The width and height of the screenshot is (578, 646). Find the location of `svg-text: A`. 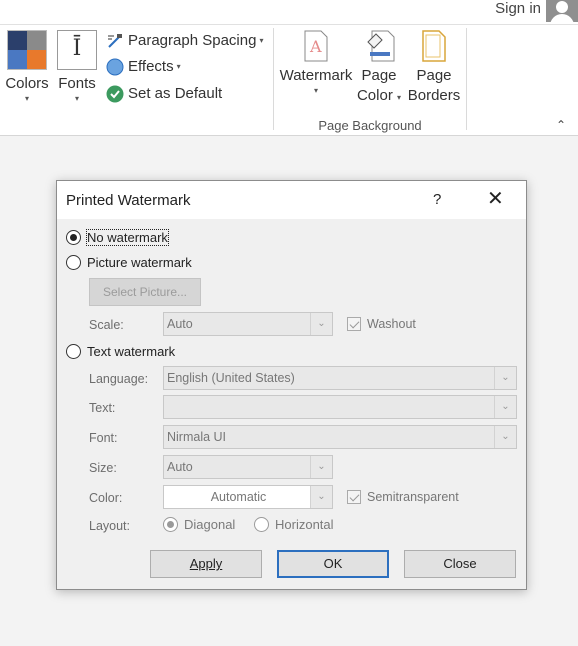

svg-text: A is located at coordinates (315, 46).